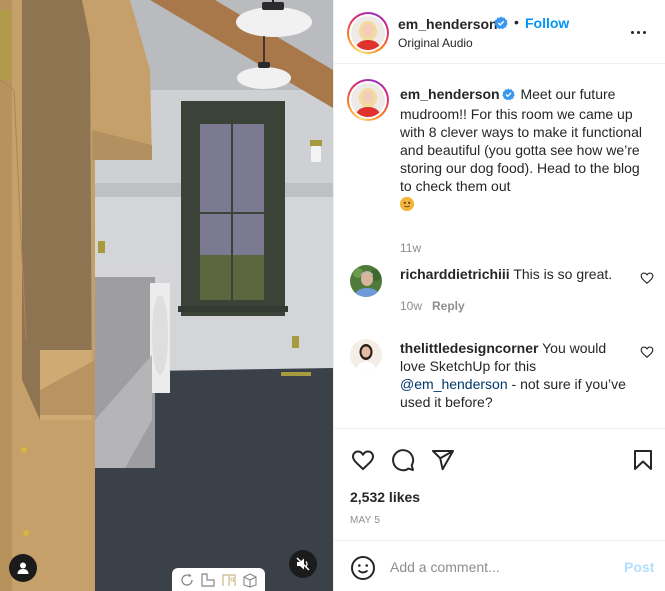 This screenshot has height=591, width=665. I want to click on comment-text: richarddietrichiii This is so great., so click(516, 274).